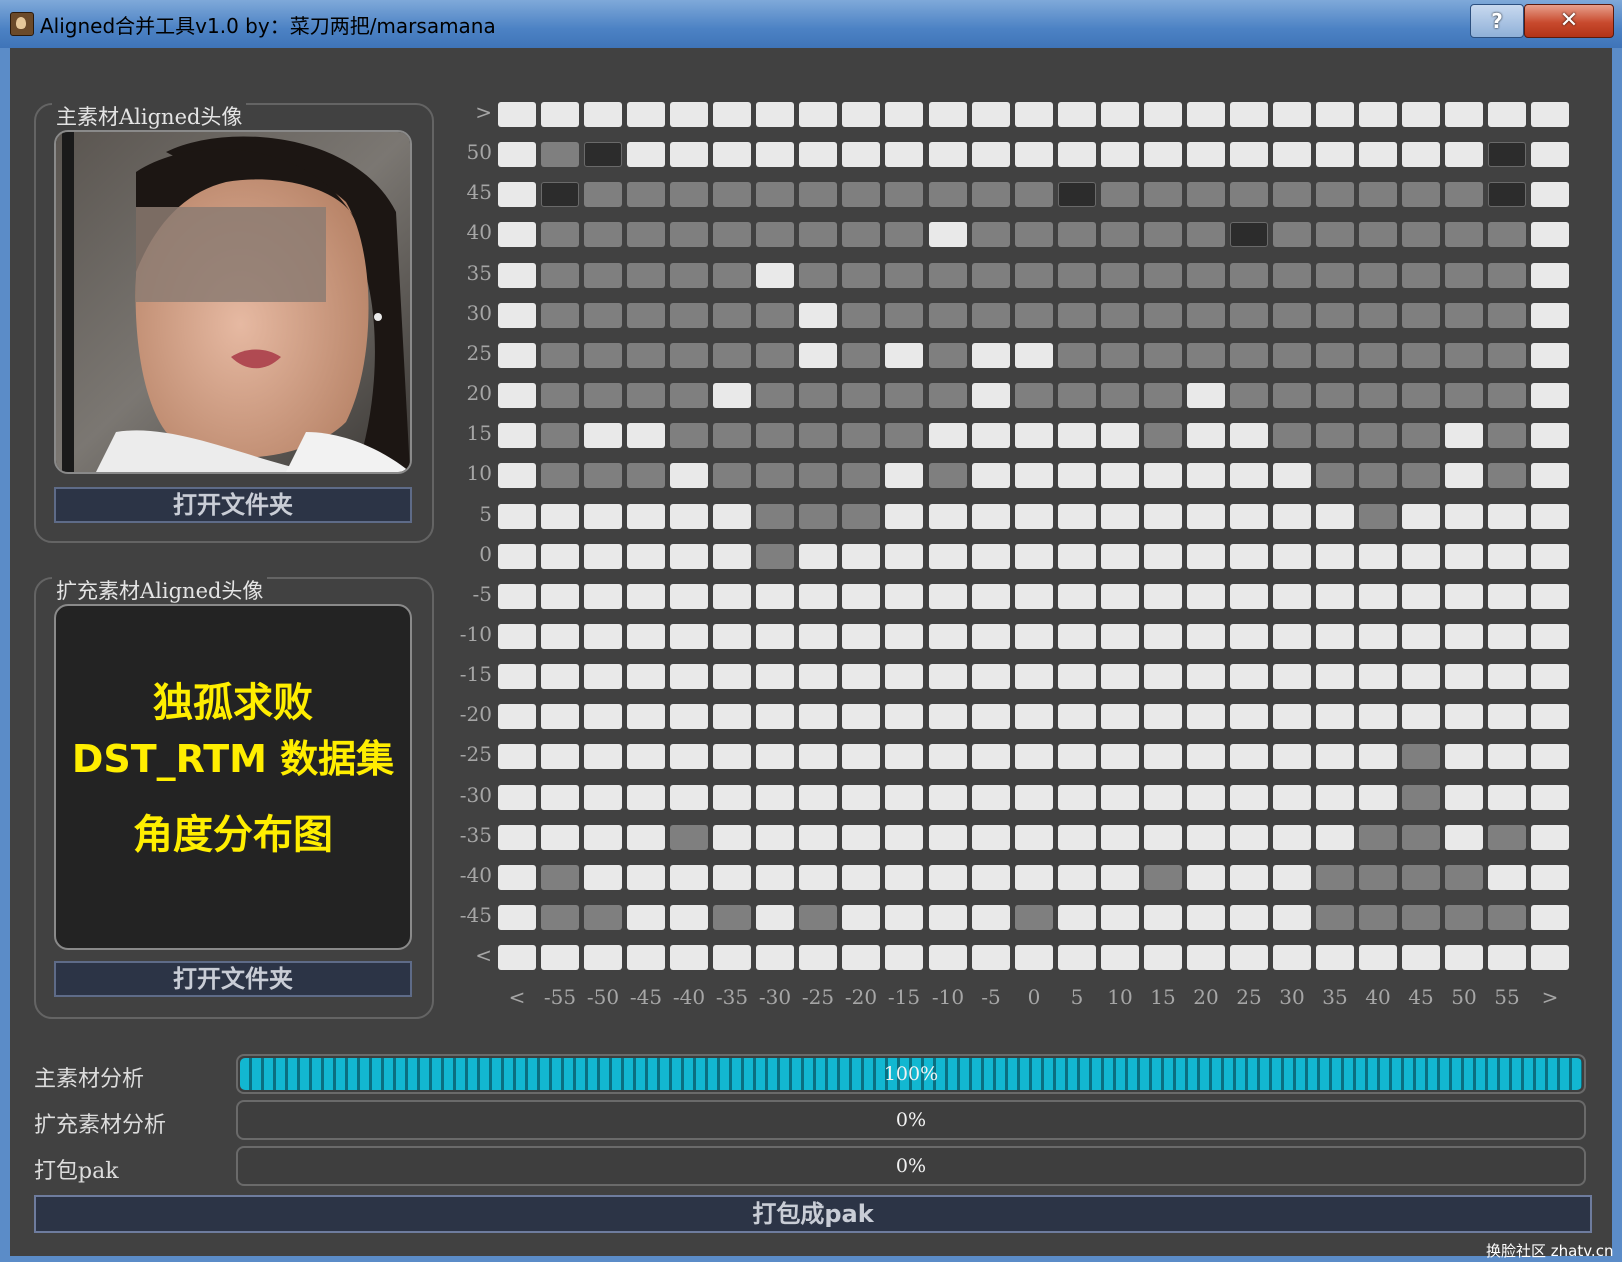 This screenshot has height=1262, width=1622. I want to click on ext-open-folder-button: 打开文件夹, so click(233, 979).